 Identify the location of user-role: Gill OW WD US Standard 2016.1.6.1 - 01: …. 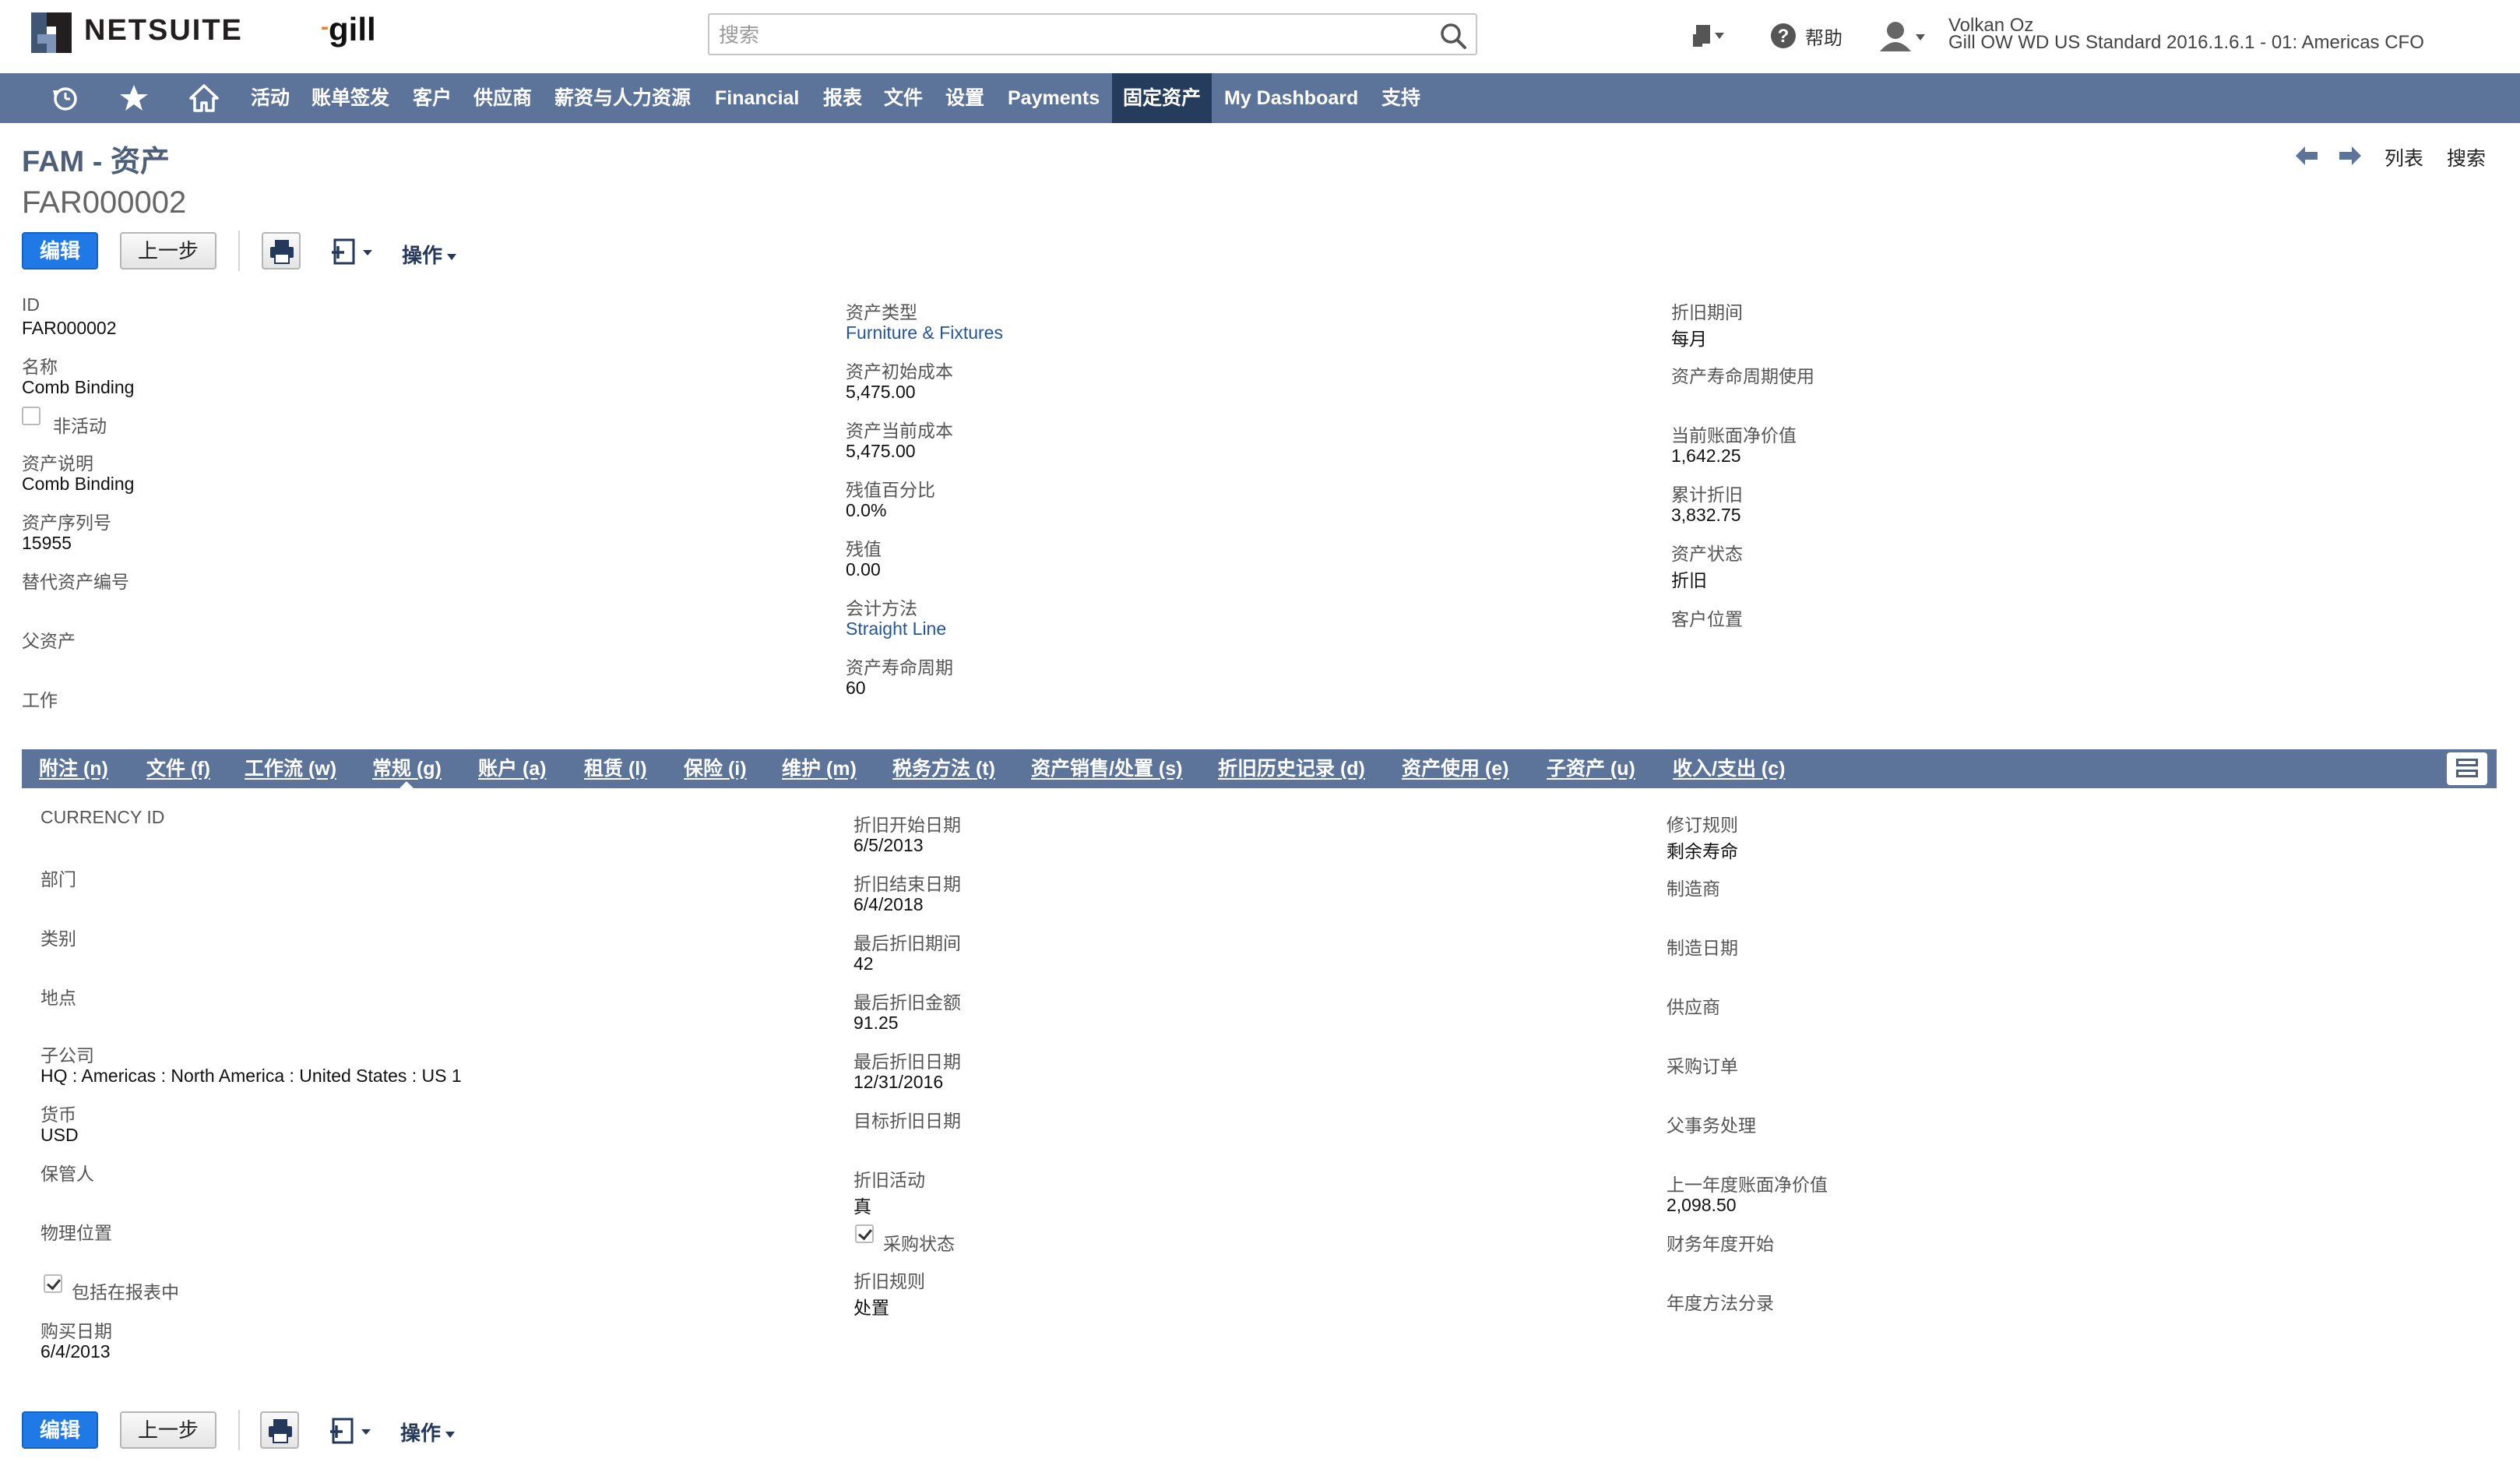
(2186, 42).